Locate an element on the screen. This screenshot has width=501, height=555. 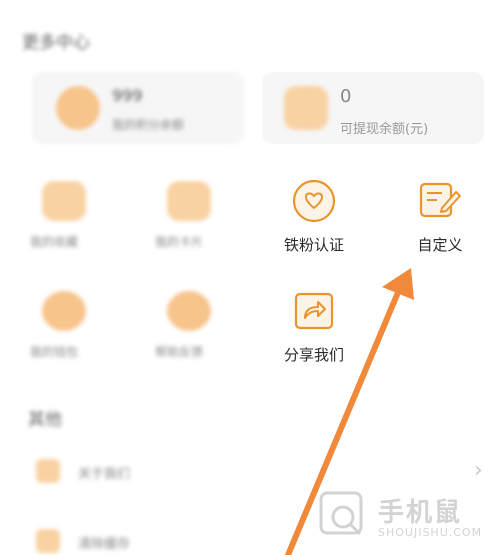
watermark-domain: SHOUJISHU.COM is located at coordinates (430, 532).